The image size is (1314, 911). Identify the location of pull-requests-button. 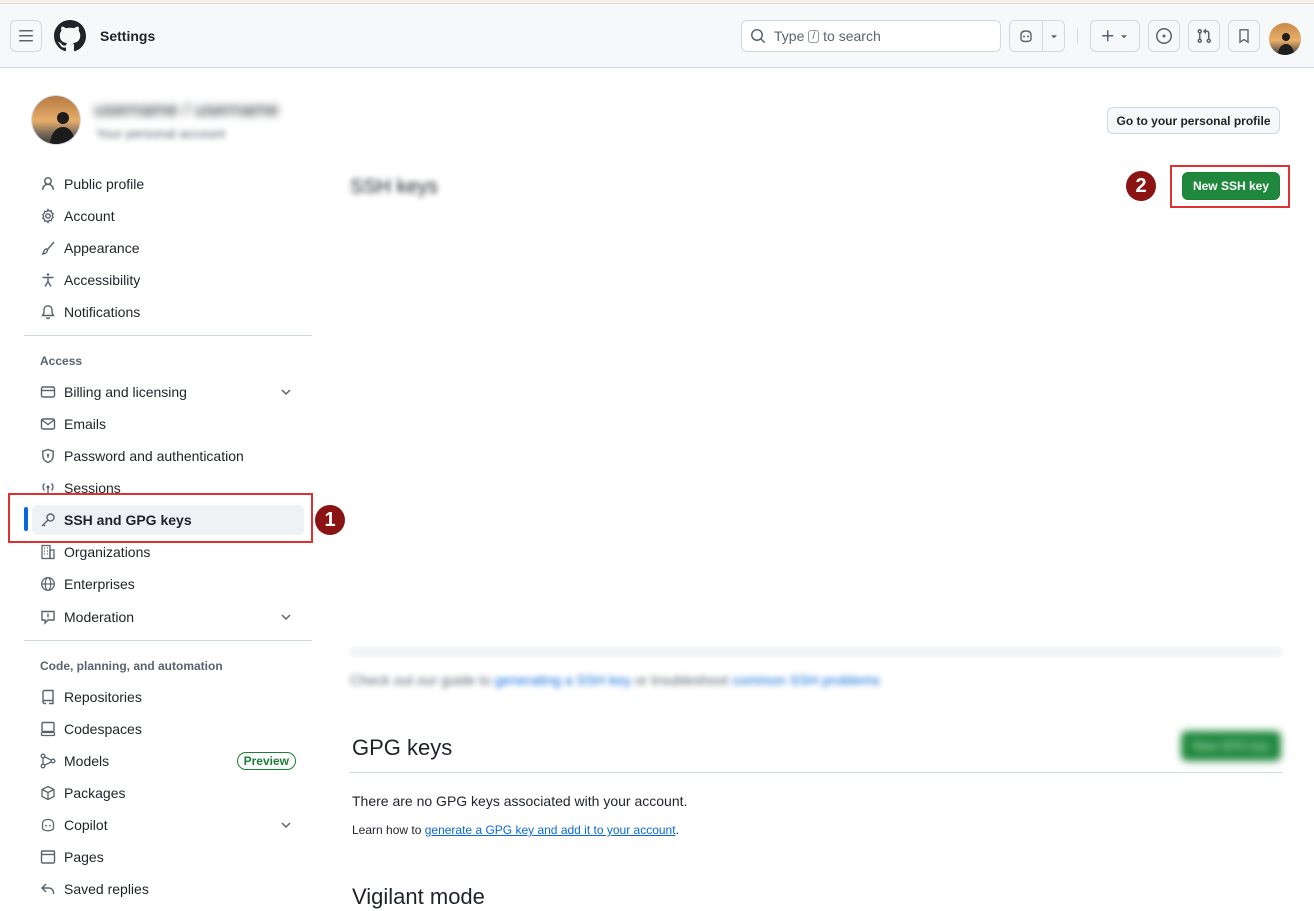
(1204, 36).